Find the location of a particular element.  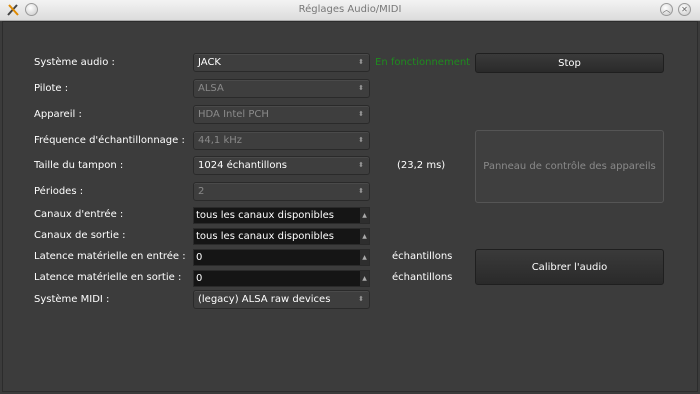

sample-rate-select: 44,1 kHz ⬍ is located at coordinates (281, 140).